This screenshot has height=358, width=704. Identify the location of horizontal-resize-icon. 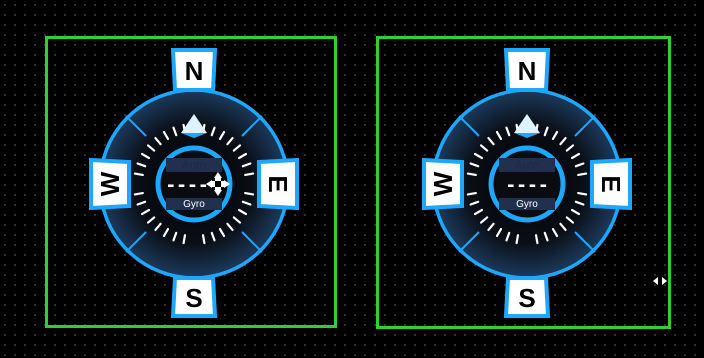
(660, 281).